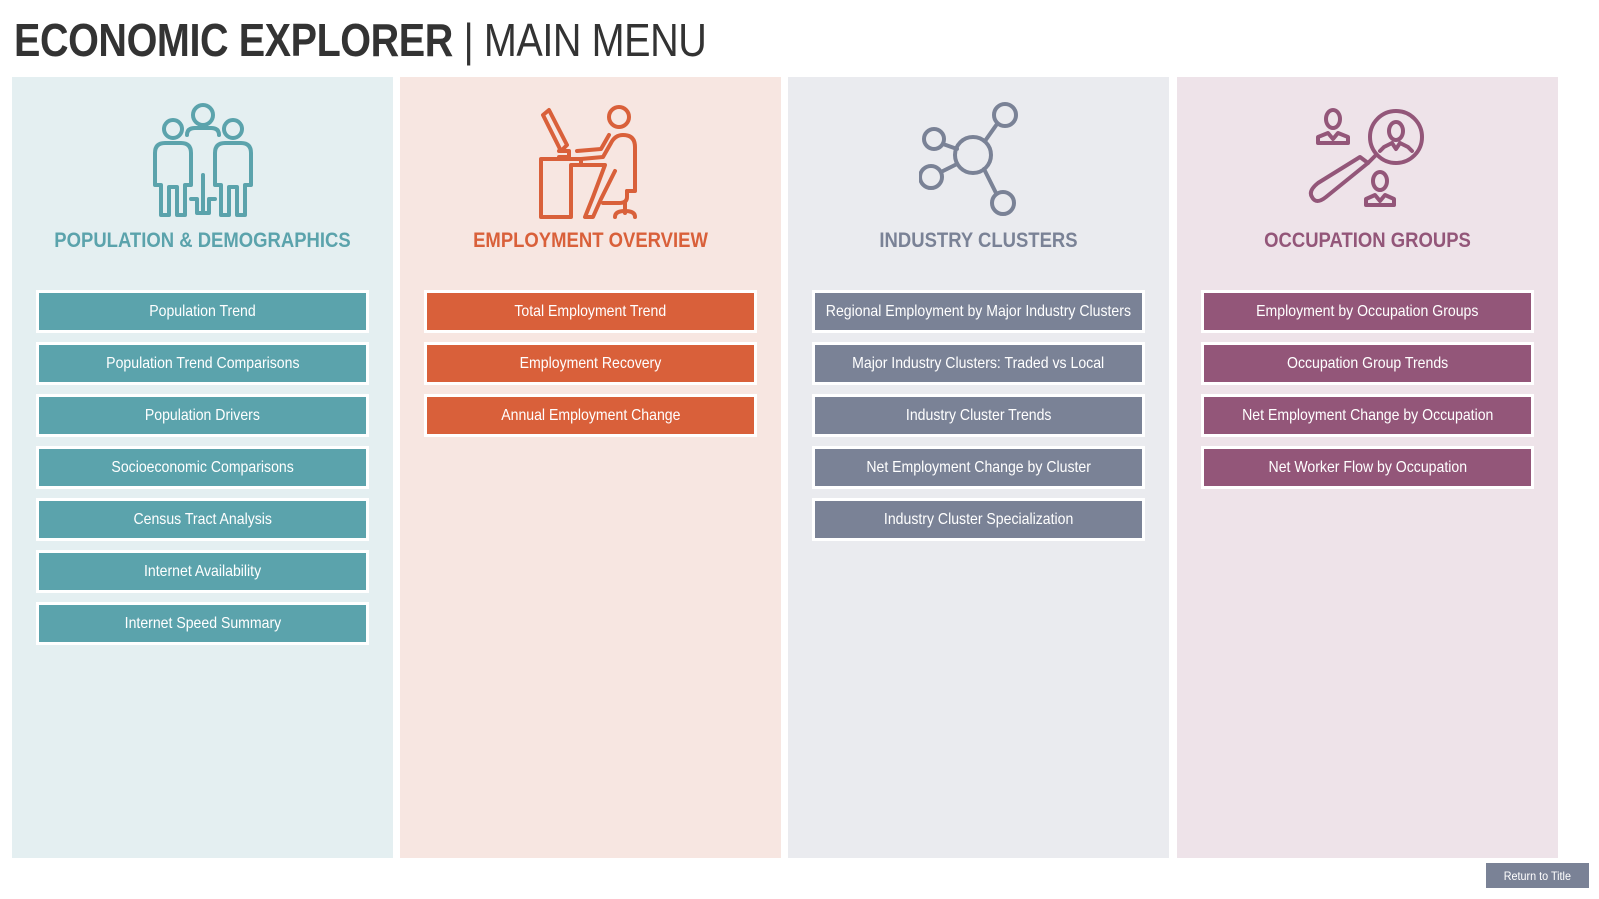 The width and height of the screenshot is (1599, 899). I want to click on button-label: Population Drivers, so click(202, 415).